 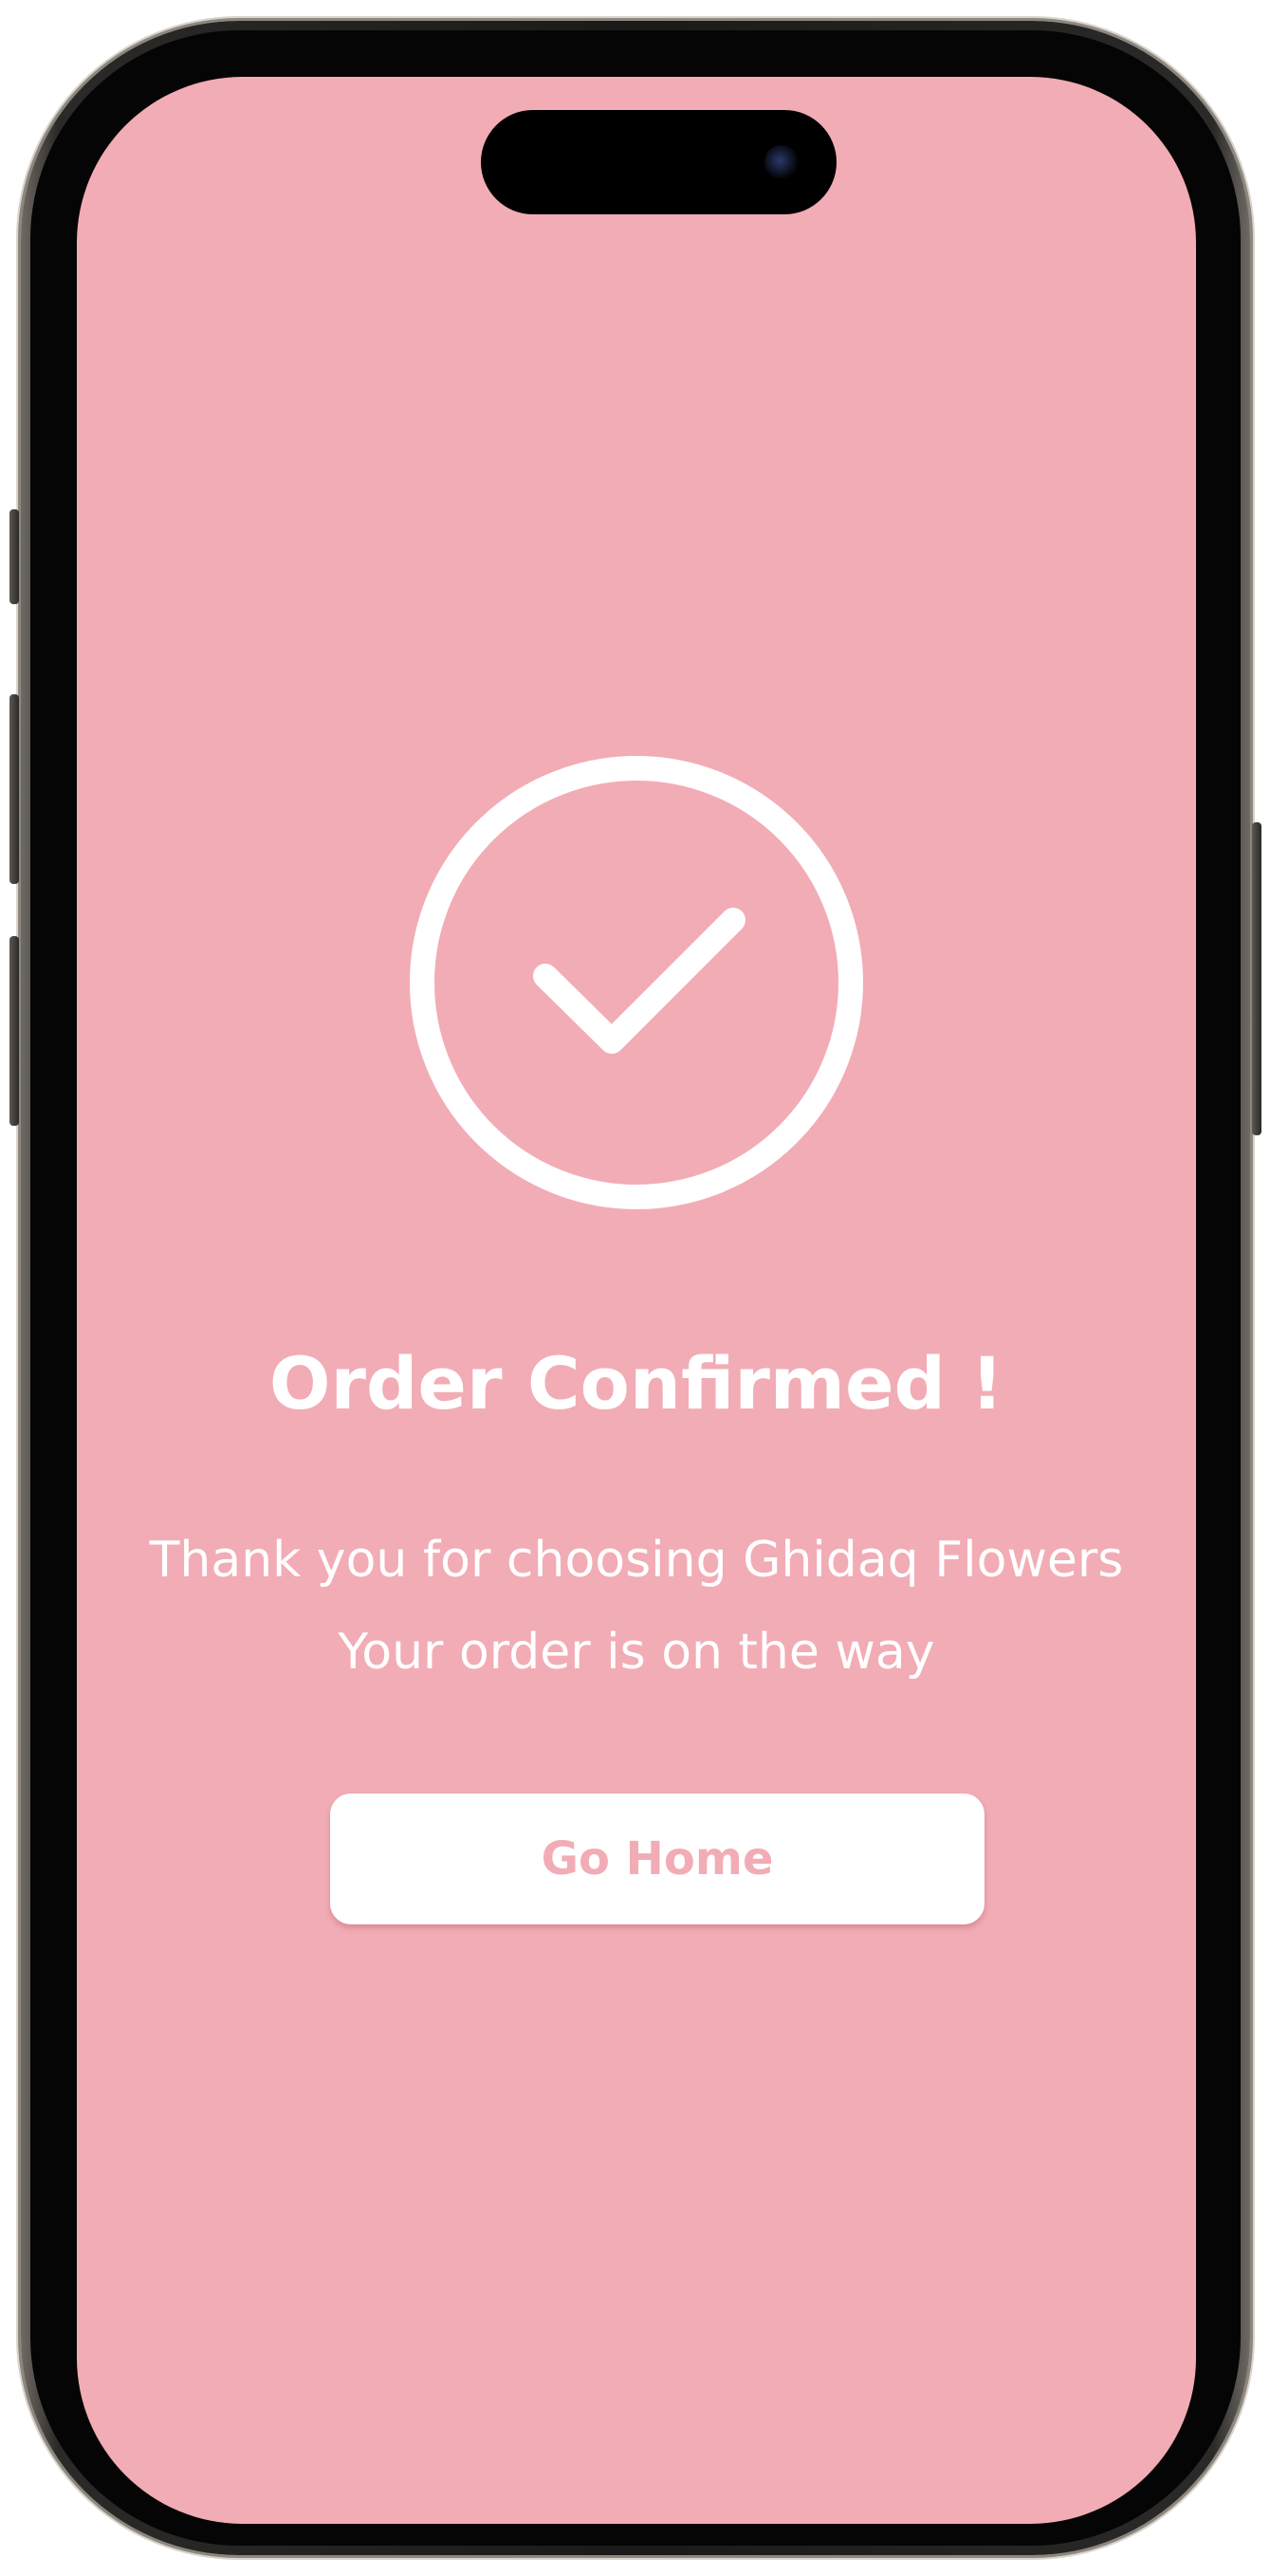 What do you see at coordinates (636, 1652) in the screenshot?
I see `order-status-message: Your order is on the way` at bounding box center [636, 1652].